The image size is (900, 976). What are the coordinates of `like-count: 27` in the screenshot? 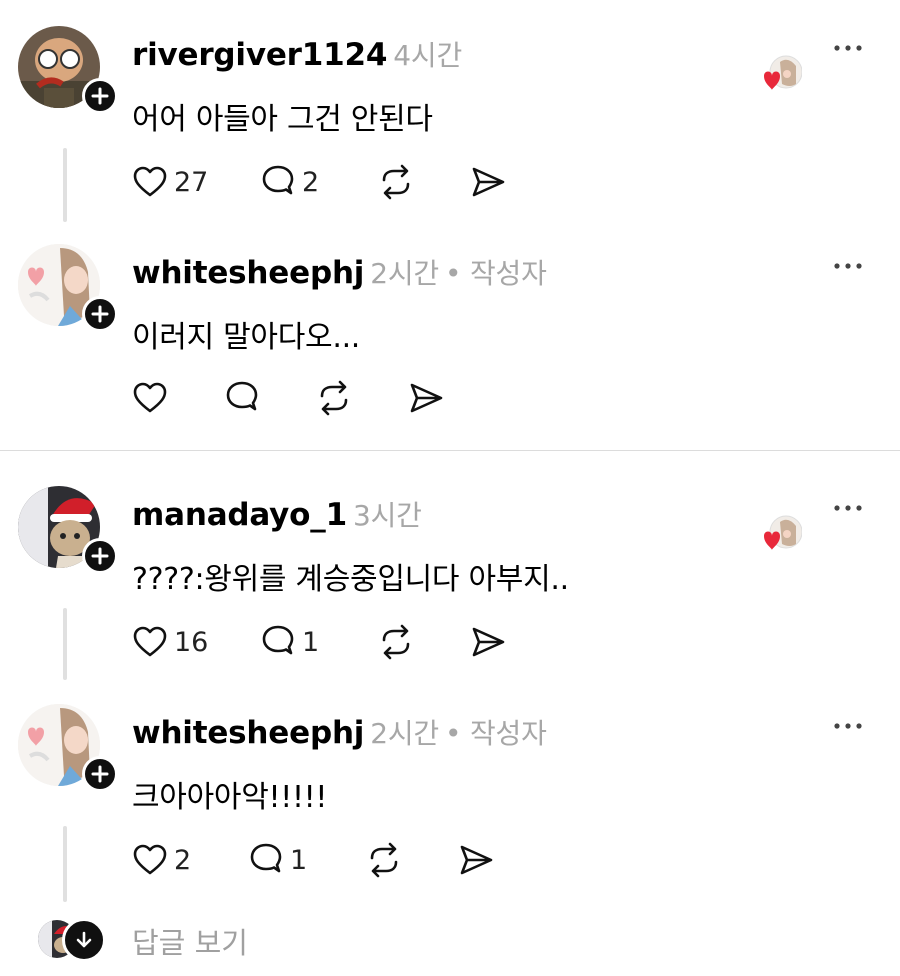 It's located at (191, 182).